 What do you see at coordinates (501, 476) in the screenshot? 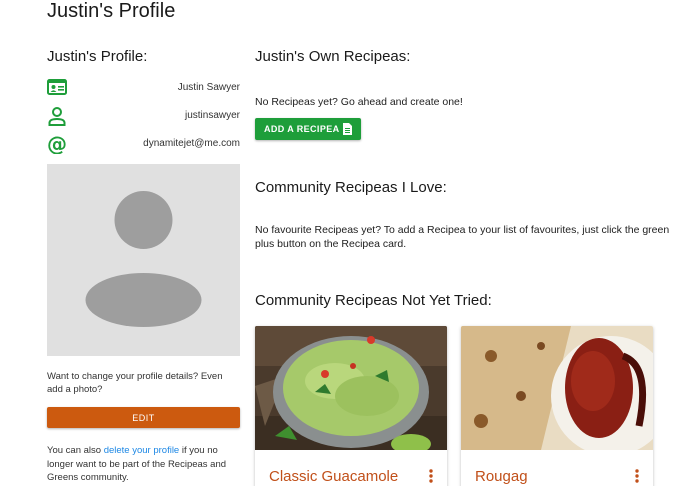
I see `recipea-title: Rougag` at bounding box center [501, 476].